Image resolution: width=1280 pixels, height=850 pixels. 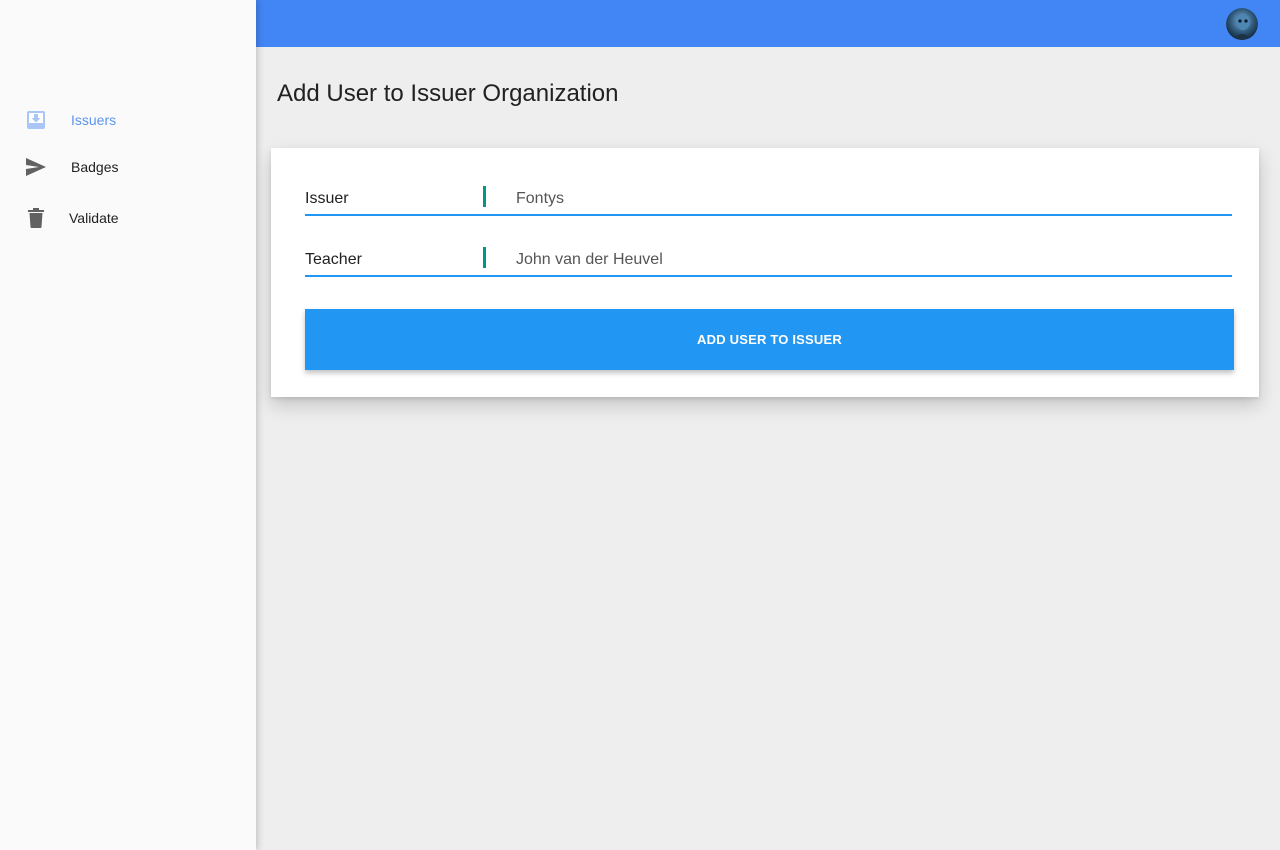 What do you see at coordinates (94, 120) in the screenshot?
I see `sidebar-item-label: Issuers` at bounding box center [94, 120].